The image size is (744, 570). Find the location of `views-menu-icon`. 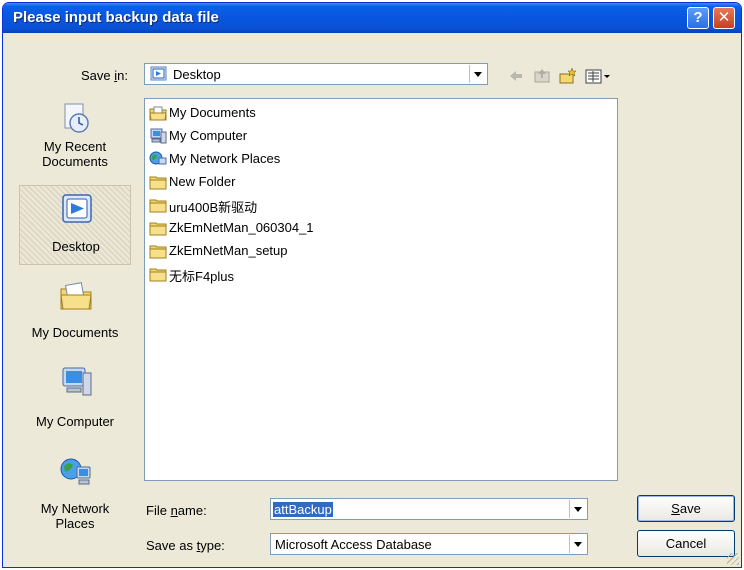

views-menu-icon is located at coordinates (598, 76).